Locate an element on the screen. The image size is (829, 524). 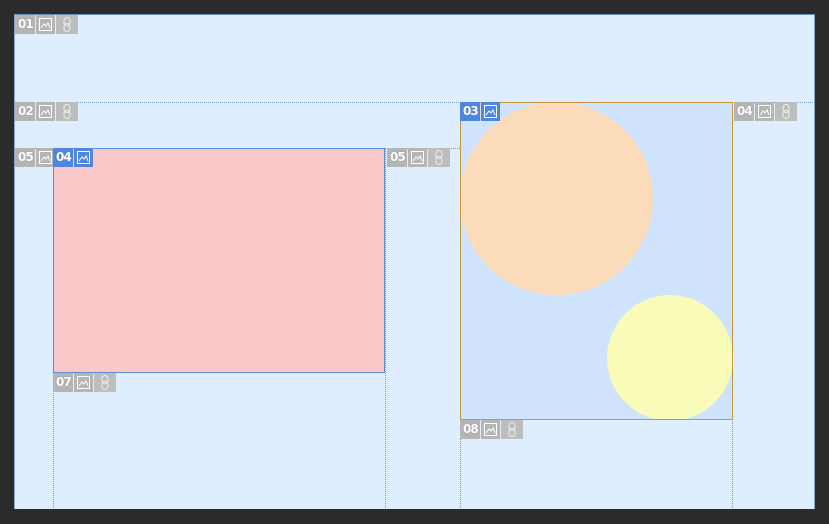
slice-badge-08: 07 is located at coordinates (84, 382).